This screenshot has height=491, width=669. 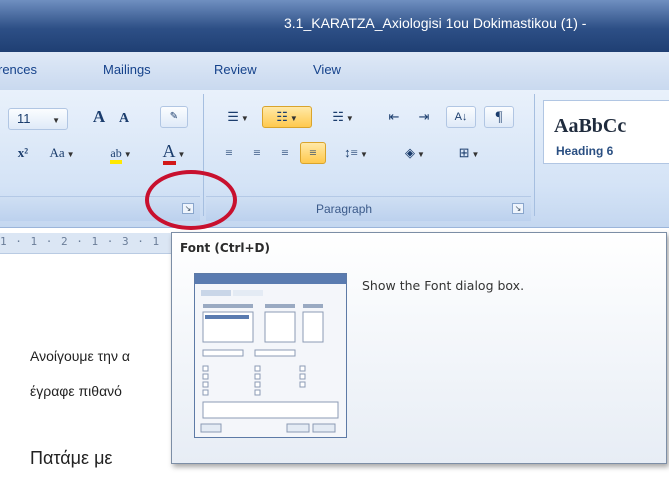 I want to click on grow-font-button: A, so click(x=99, y=117).